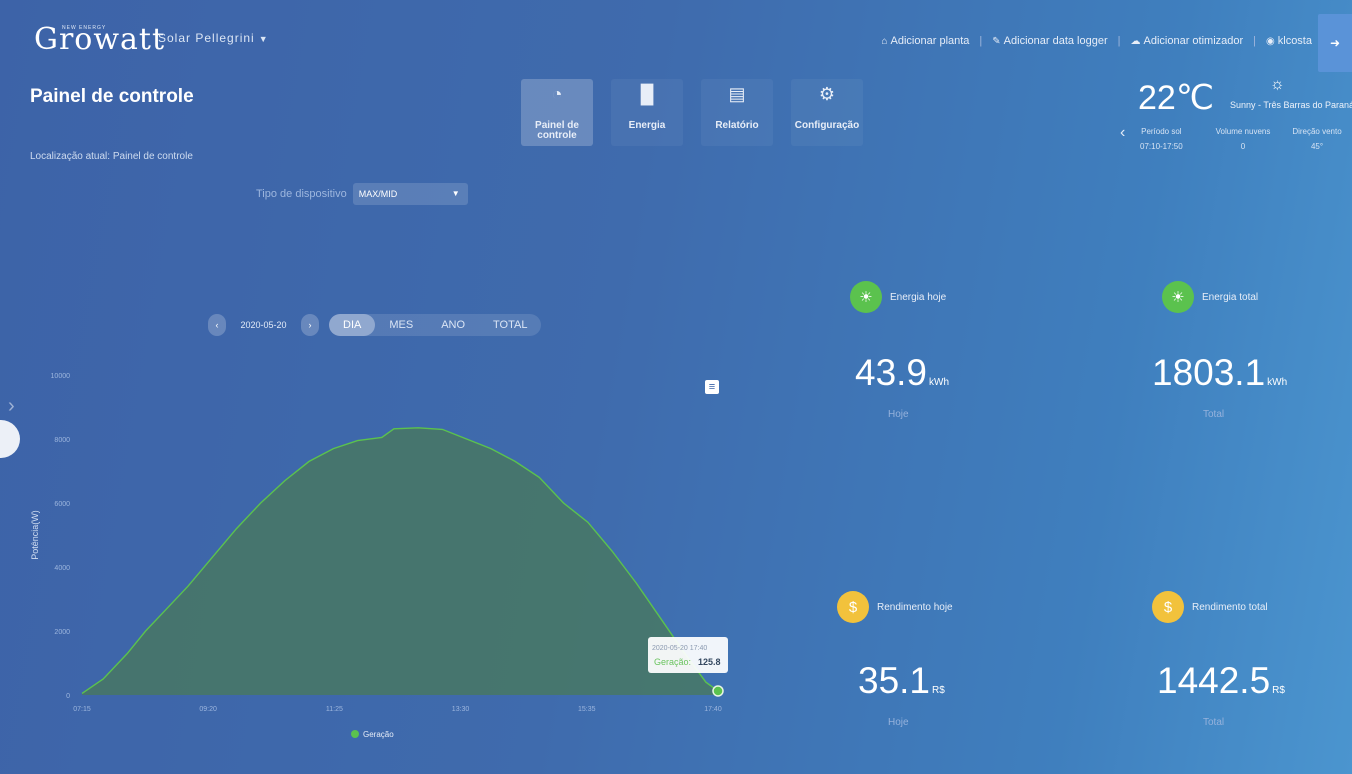 Image resolution: width=1352 pixels, height=774 pixels. I want to click on yield-total-caption: Total, so click(1214, 722).